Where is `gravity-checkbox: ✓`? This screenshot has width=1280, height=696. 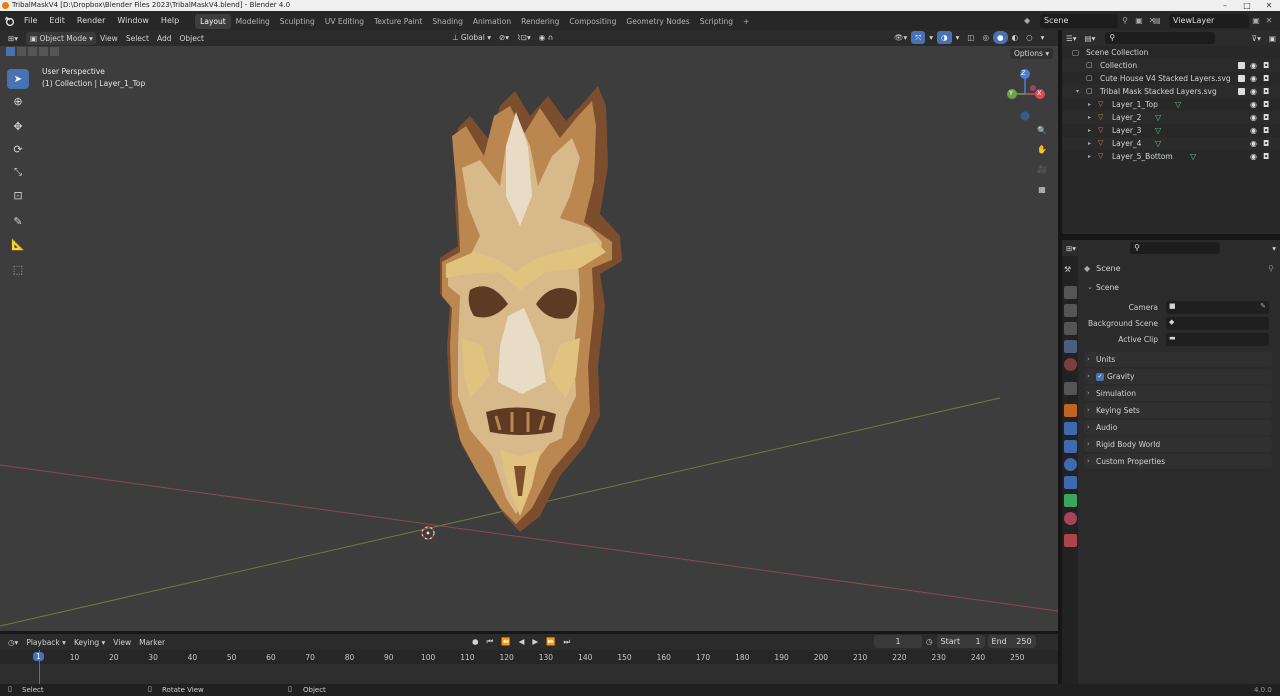
gravity-checkbox: ✓ is located at coordinates (1100, 377).